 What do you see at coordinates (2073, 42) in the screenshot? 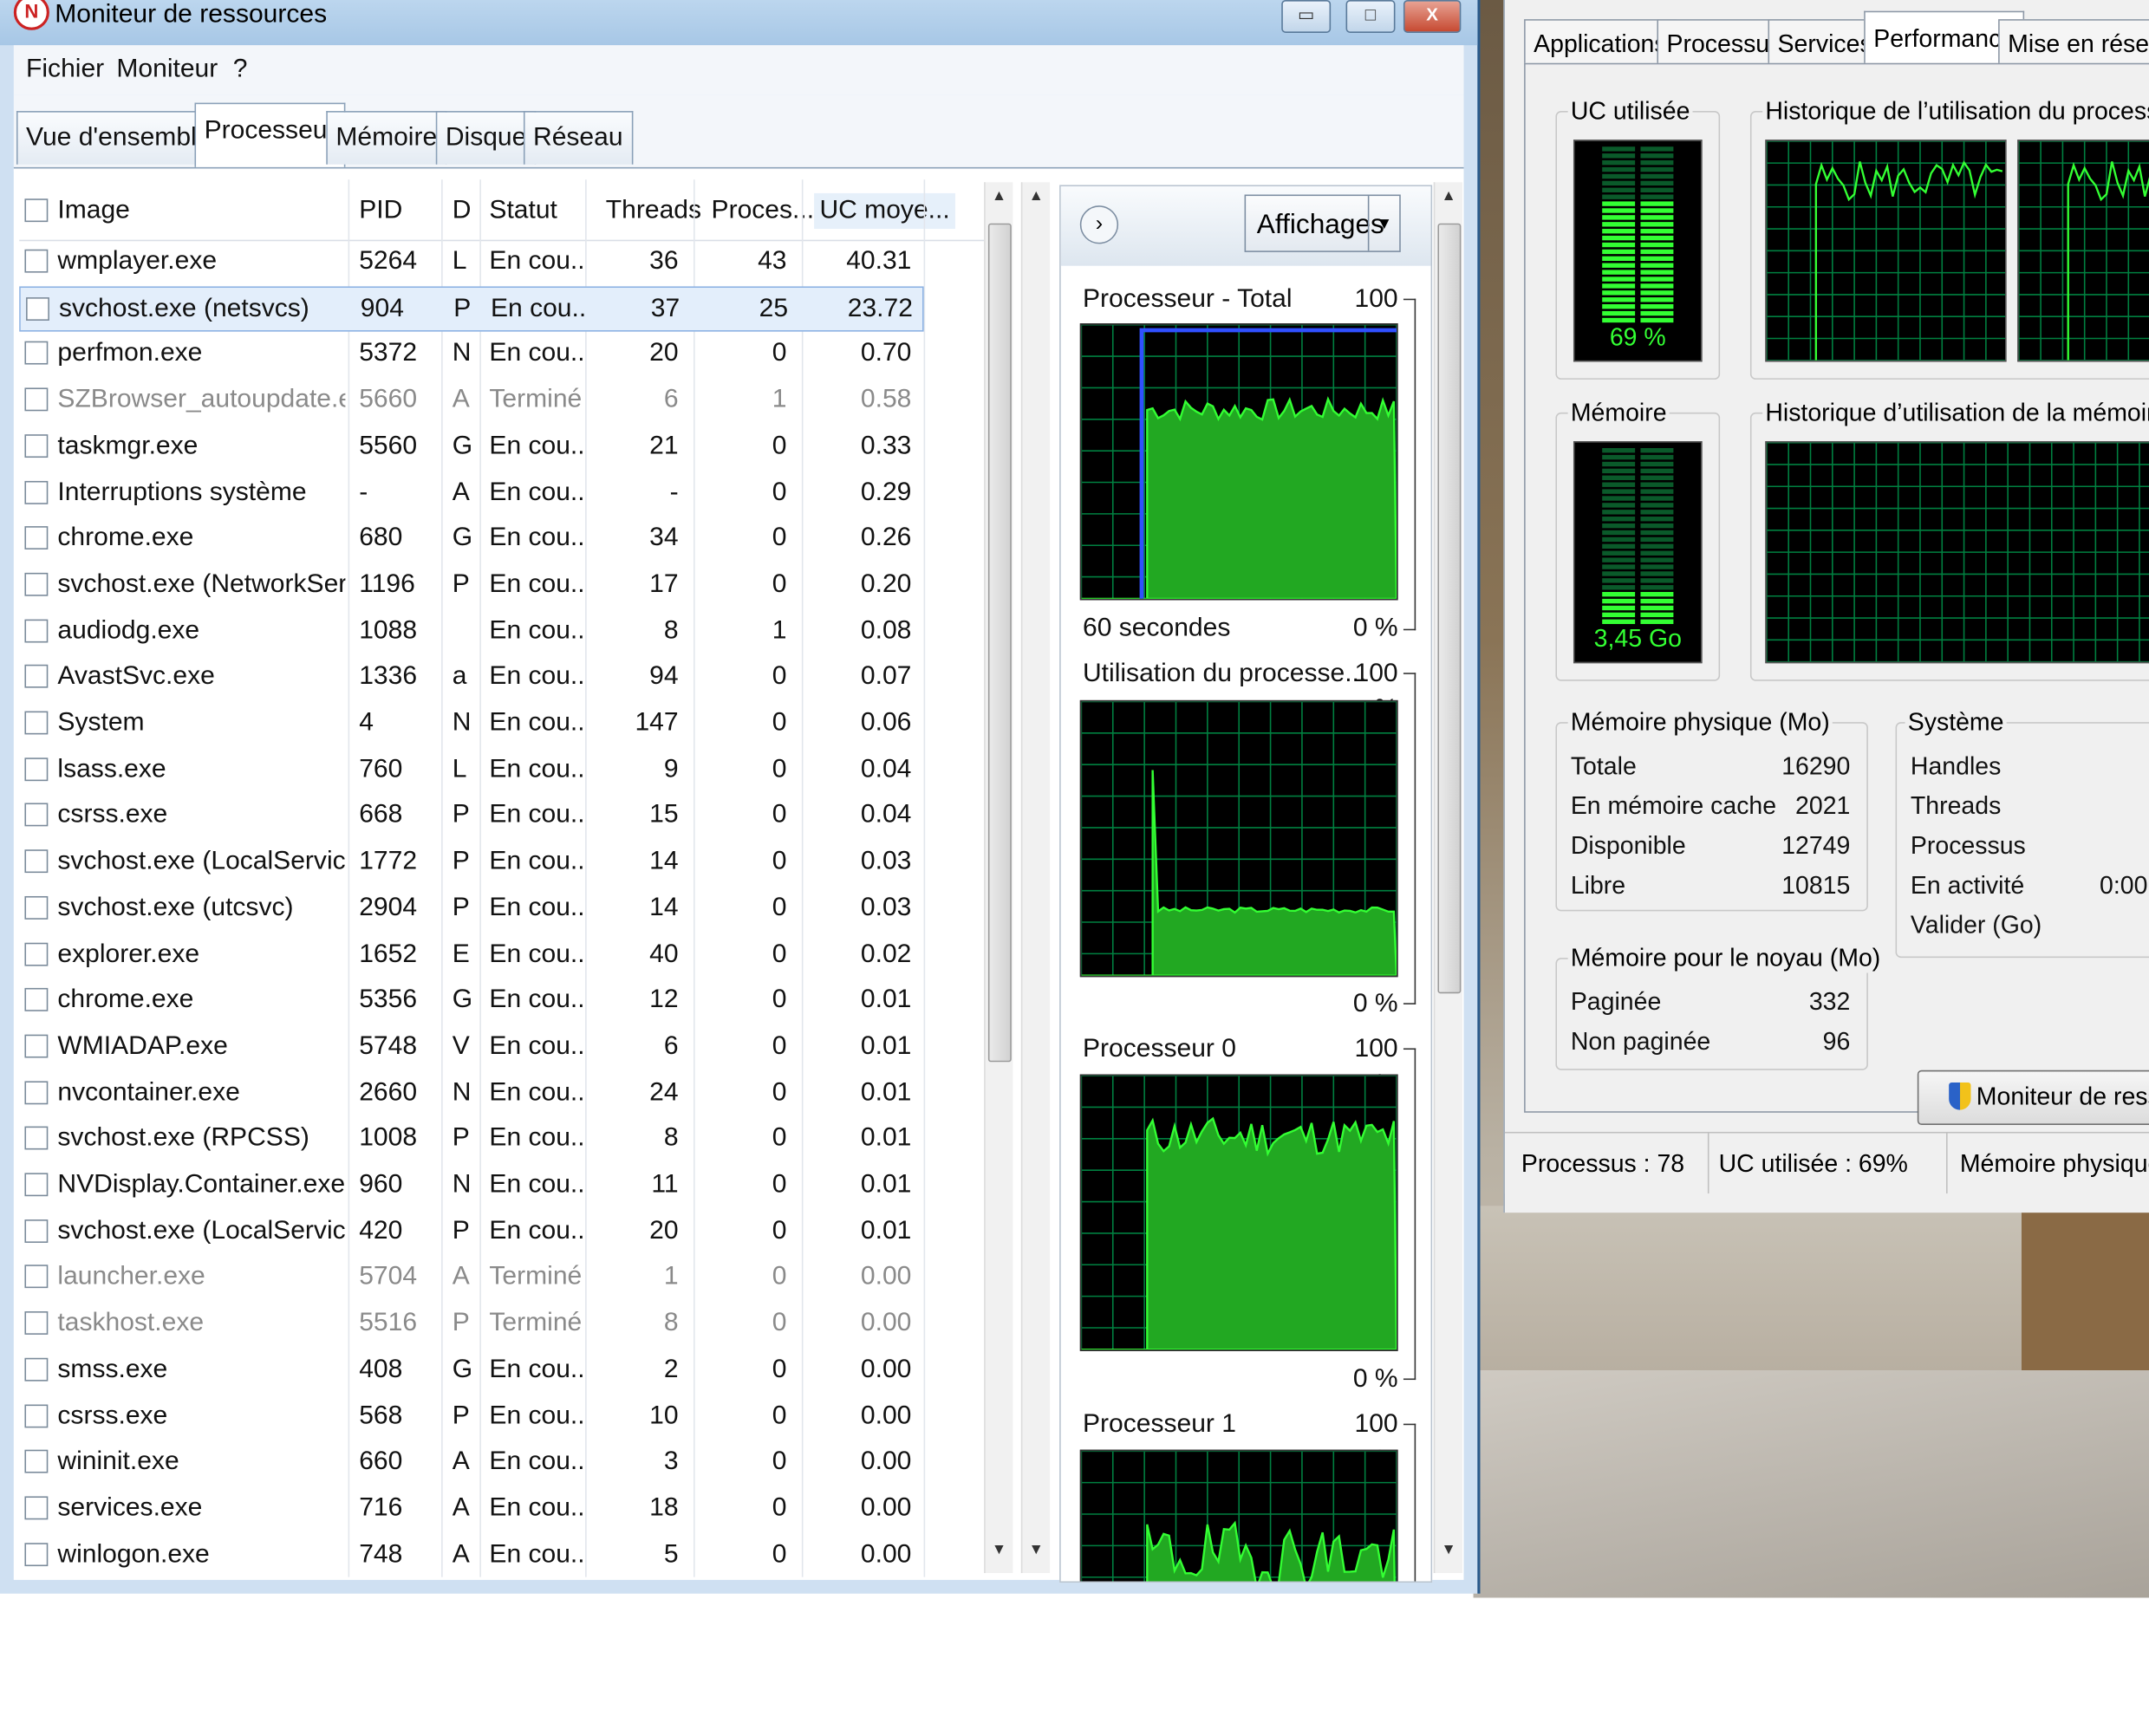
I see `tab-networking: Mise en réseau` at bounding box center [2073, 42].